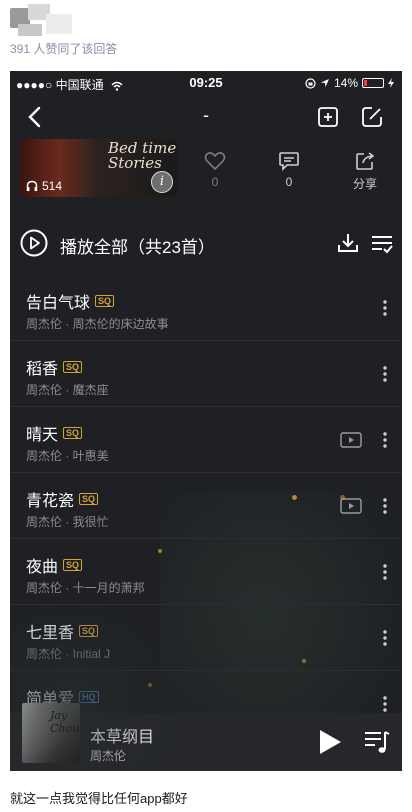  I want to click on comment-stat: 0, so click(289, 170).